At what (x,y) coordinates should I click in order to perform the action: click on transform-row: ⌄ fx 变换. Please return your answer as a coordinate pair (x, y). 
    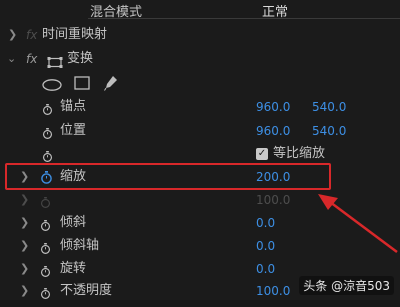
    Looking at the image, I should click on (200, 59).